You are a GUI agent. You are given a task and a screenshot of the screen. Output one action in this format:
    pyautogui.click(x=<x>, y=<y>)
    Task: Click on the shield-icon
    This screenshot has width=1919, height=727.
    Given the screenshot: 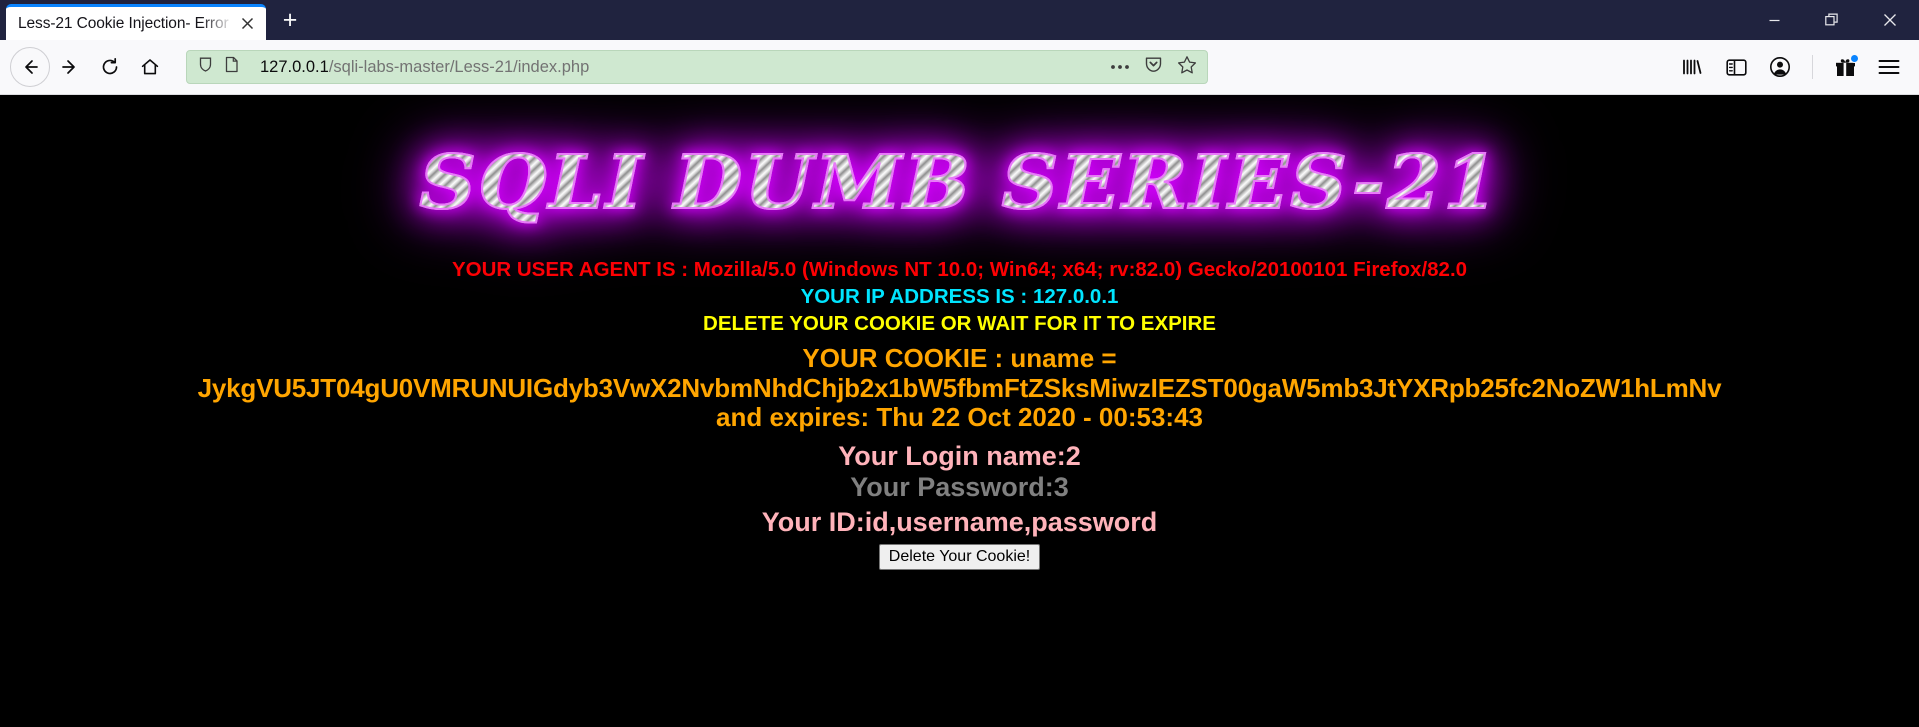 What is the action you would take?
    pyautogui.click(x=205, y=67)
    